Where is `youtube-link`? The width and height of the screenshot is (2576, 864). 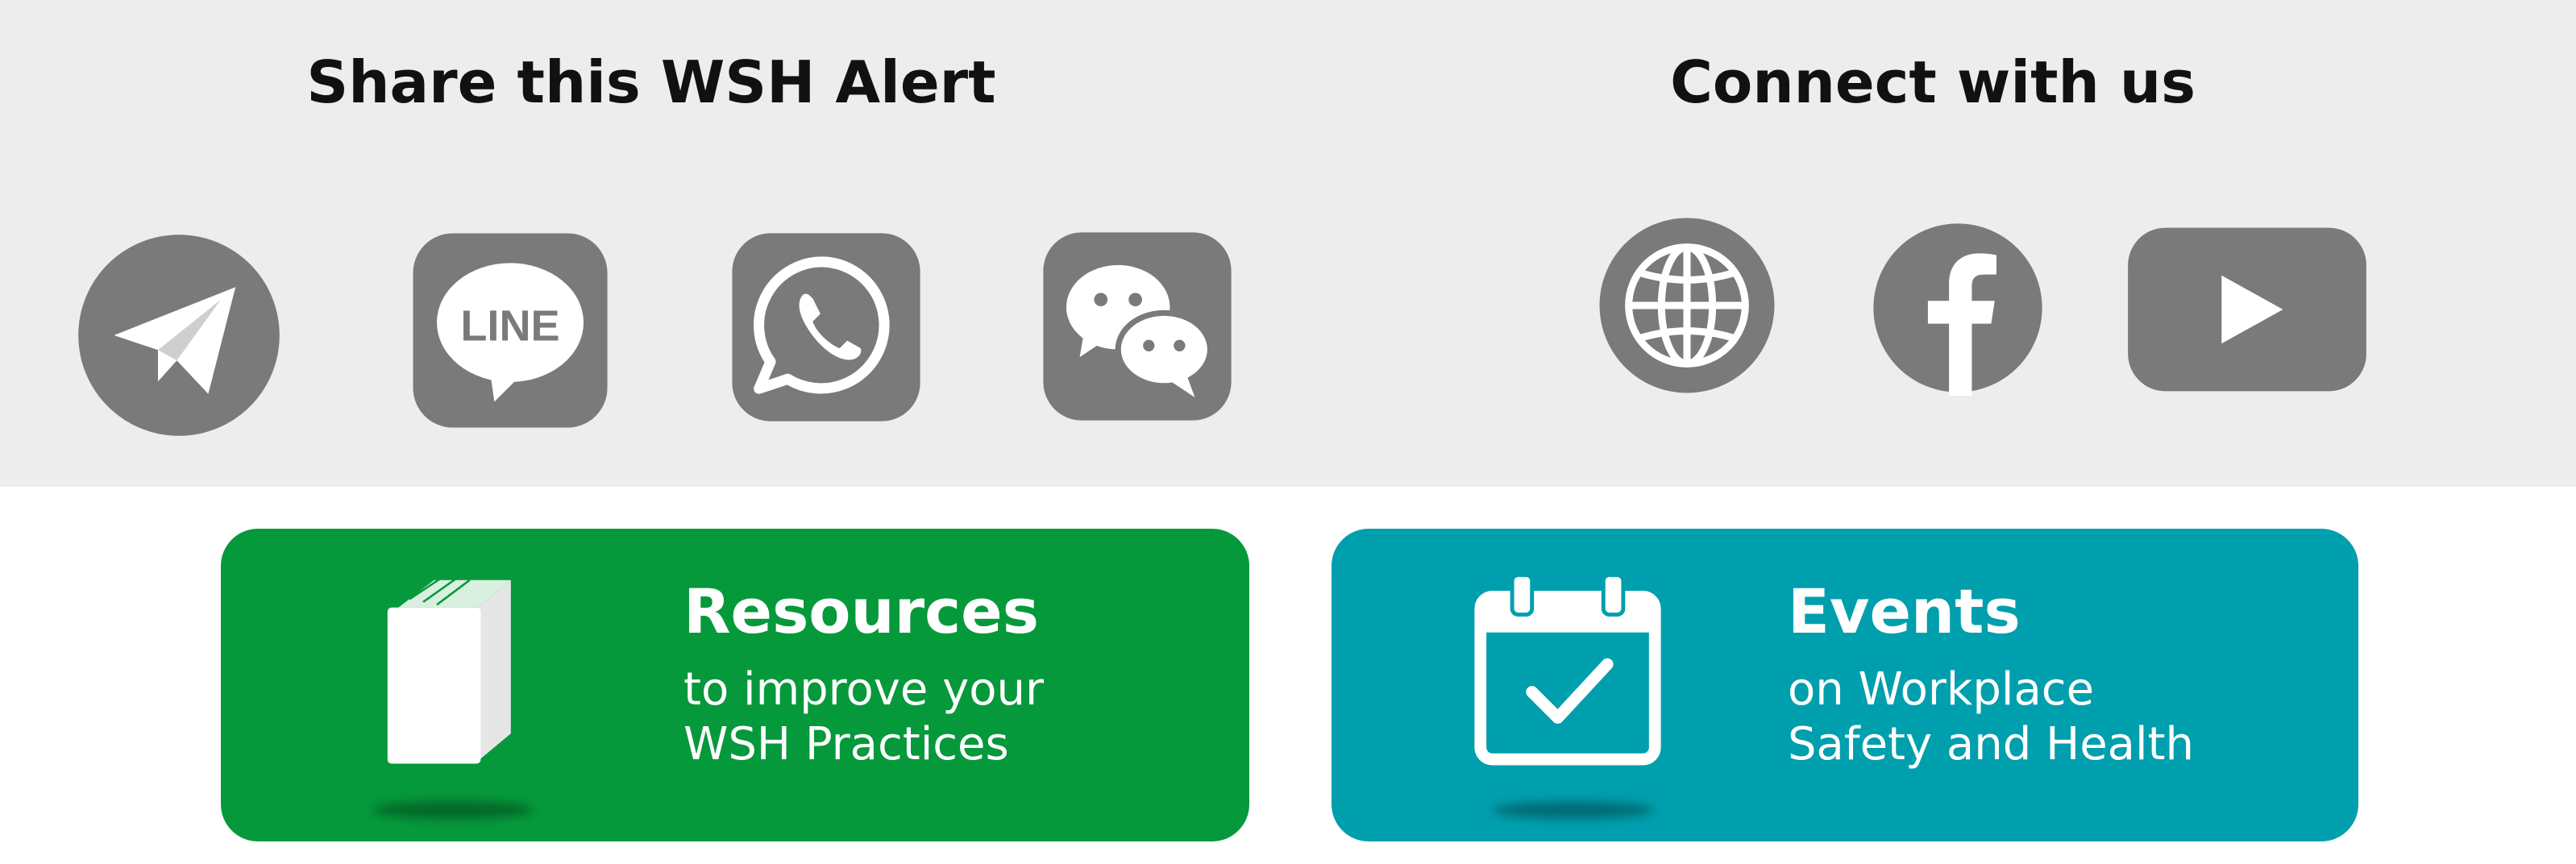
youtube-link is located at coordinates (2247, 309).